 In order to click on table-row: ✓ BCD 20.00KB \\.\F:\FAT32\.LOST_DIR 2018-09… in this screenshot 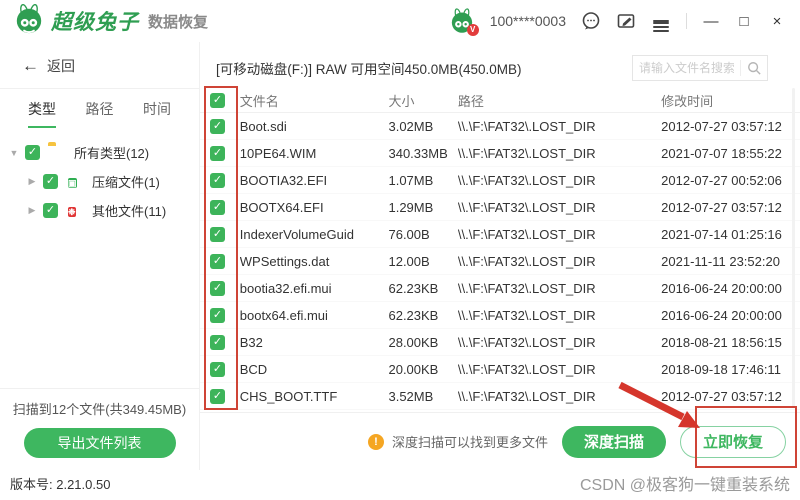, I will do `click(500, 369)`.